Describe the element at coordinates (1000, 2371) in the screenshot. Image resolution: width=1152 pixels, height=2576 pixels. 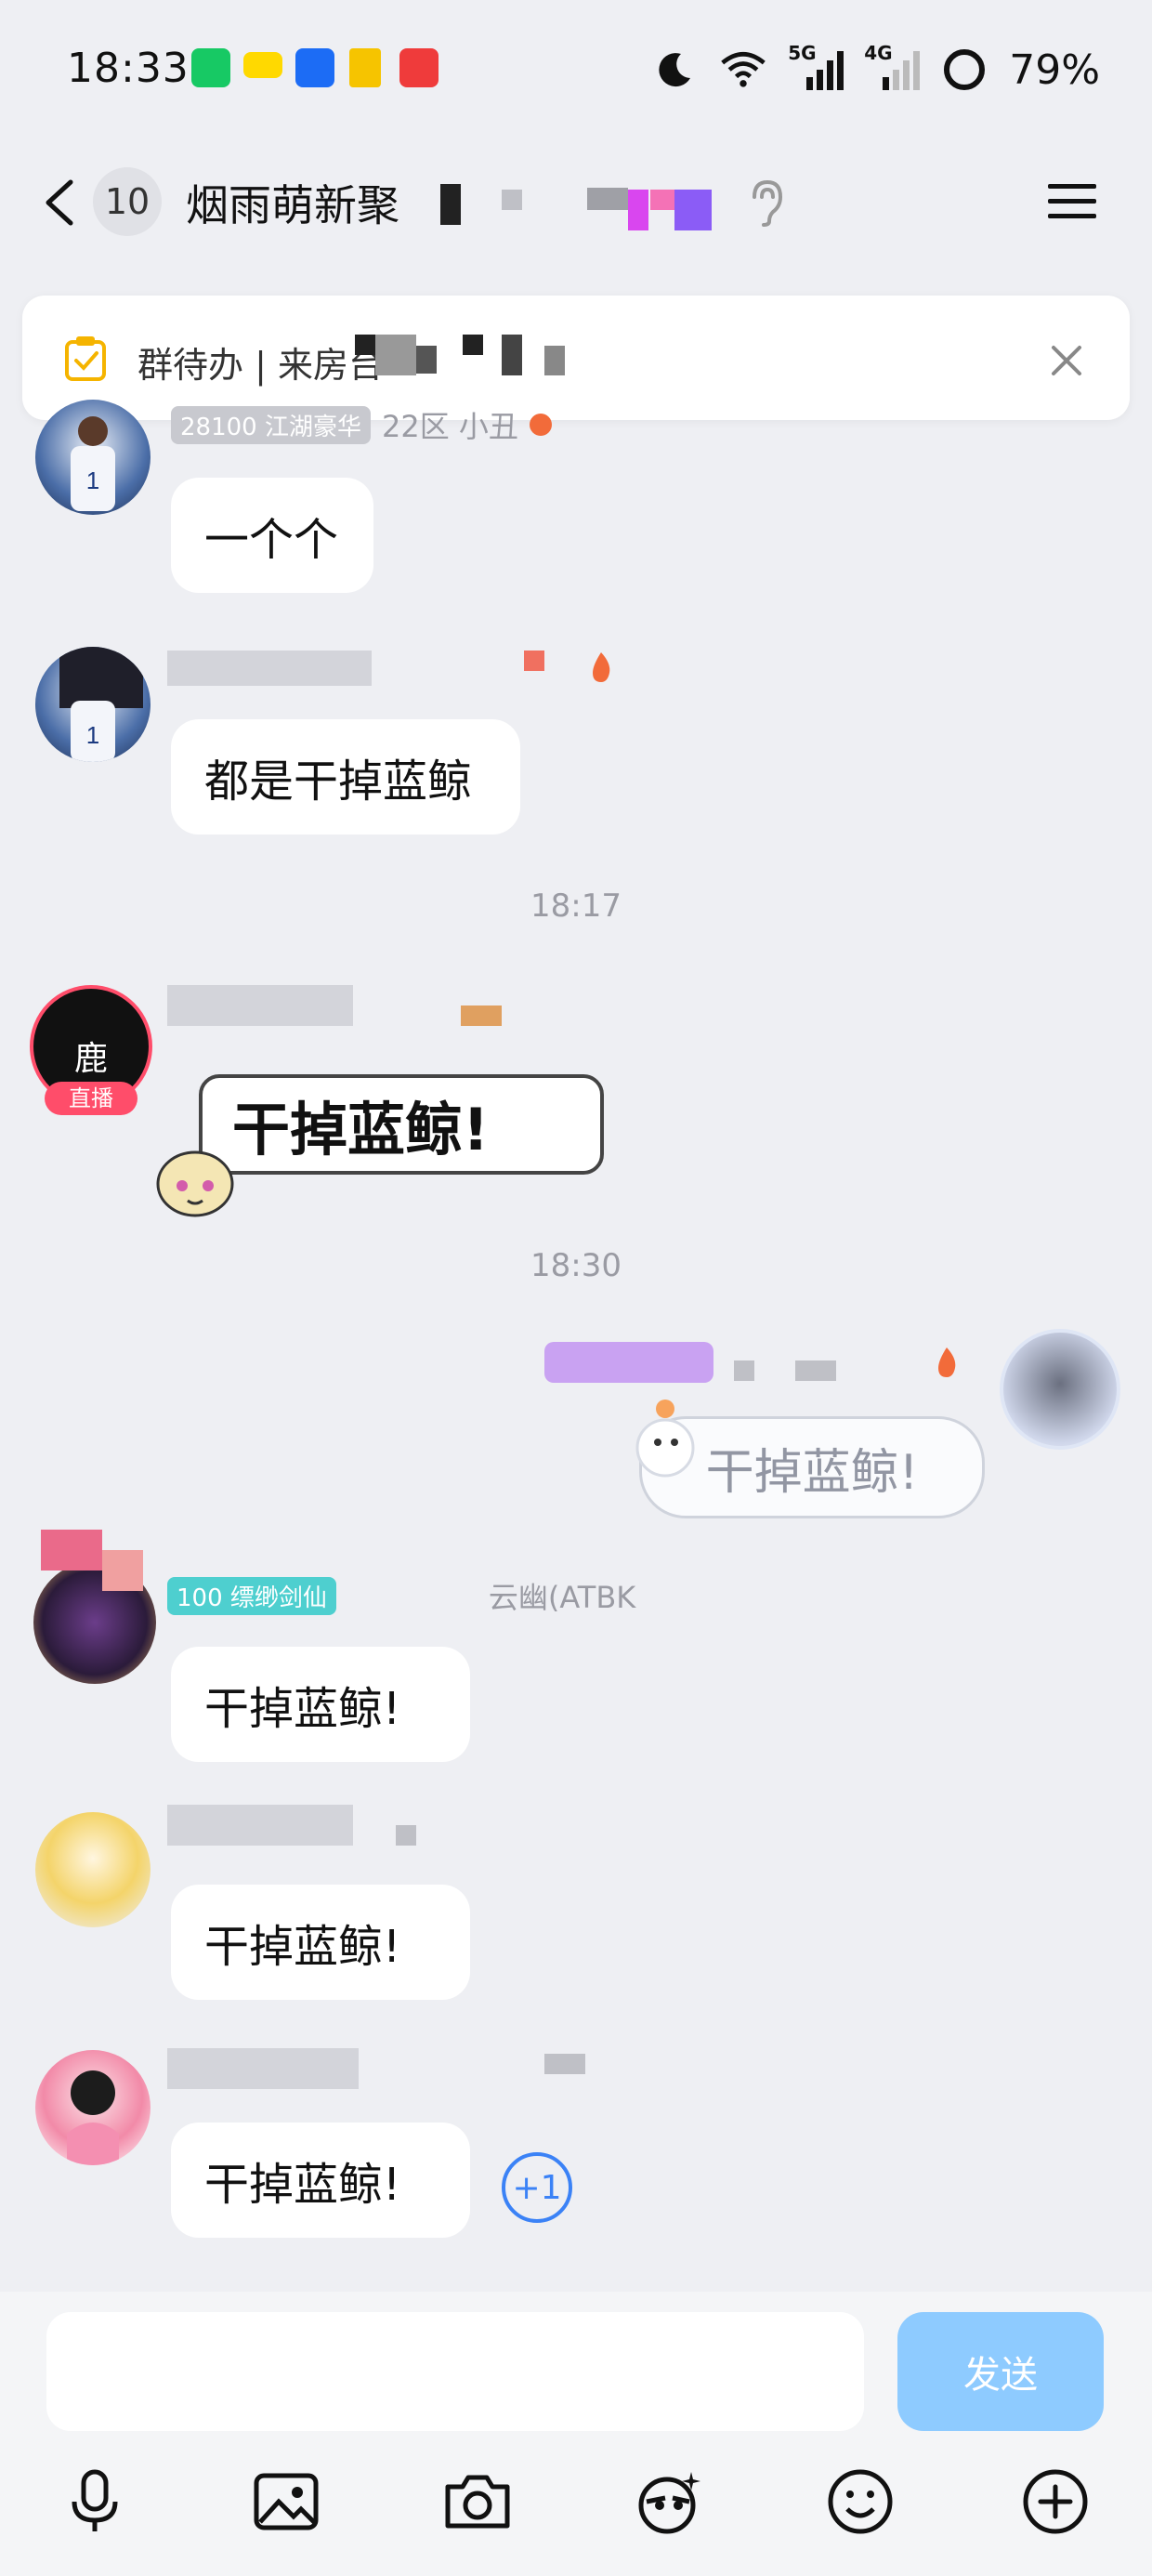
I see `send-button: 发送` at that location.